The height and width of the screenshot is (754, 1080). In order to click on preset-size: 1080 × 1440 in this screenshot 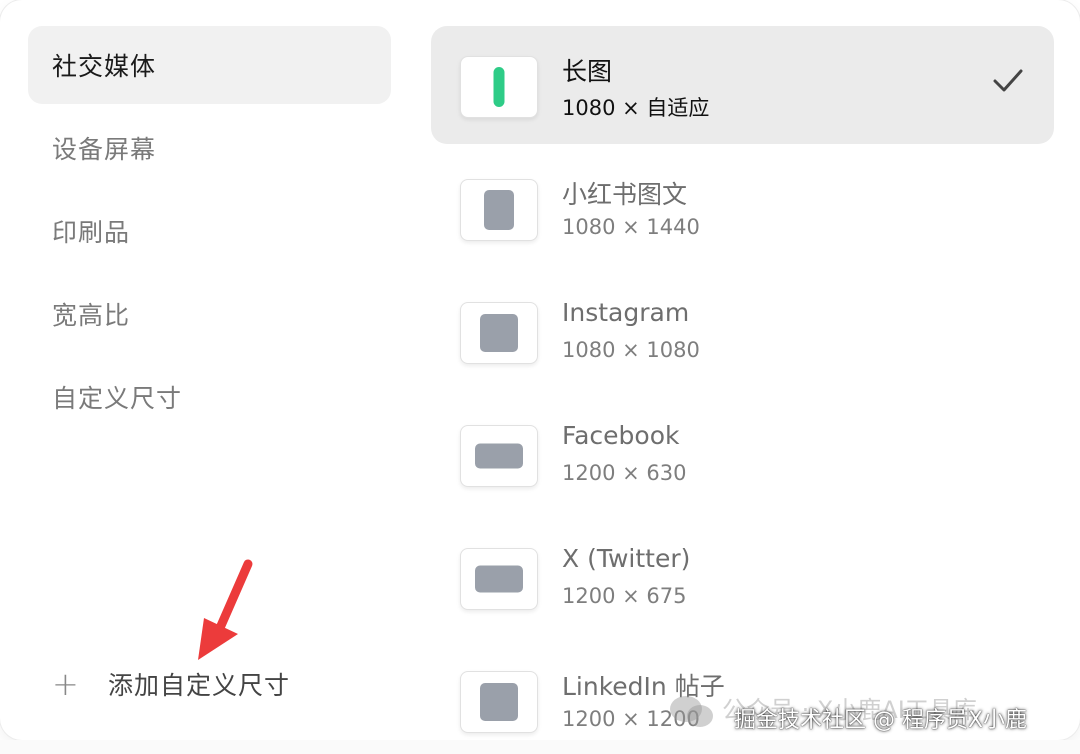, I will do `click(631, 227)`.